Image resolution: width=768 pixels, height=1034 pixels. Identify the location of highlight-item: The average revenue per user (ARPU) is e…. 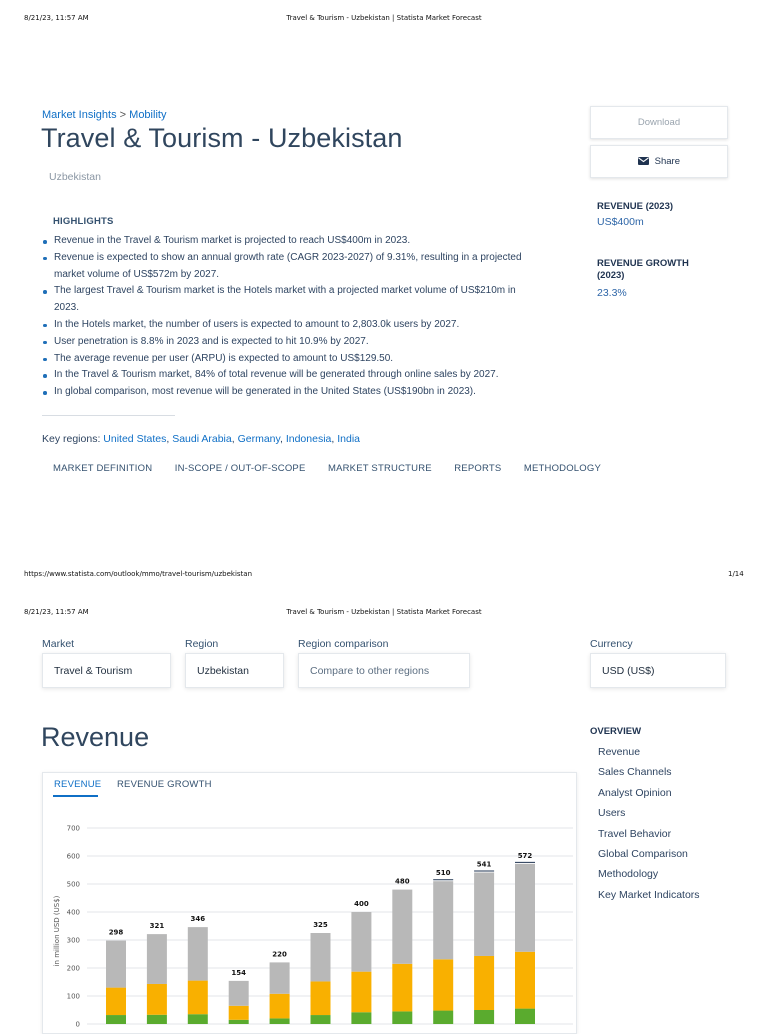
(309, 359).